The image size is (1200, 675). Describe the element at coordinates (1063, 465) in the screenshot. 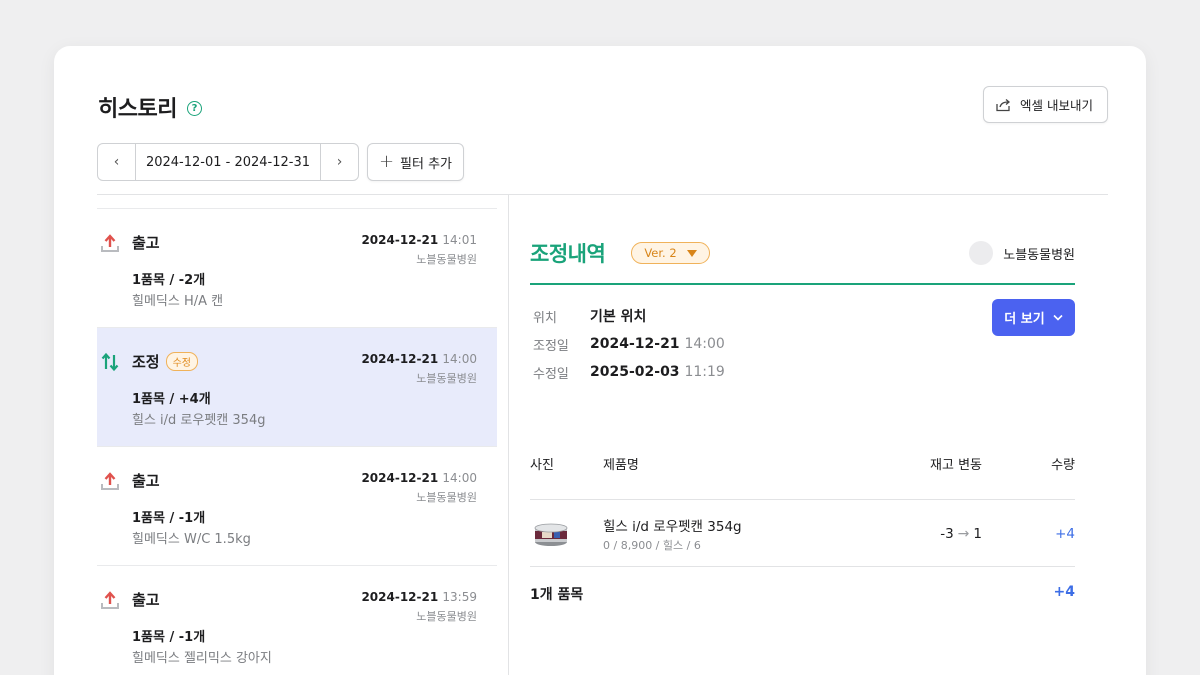

I see `col-quantity: 수량` at that location.